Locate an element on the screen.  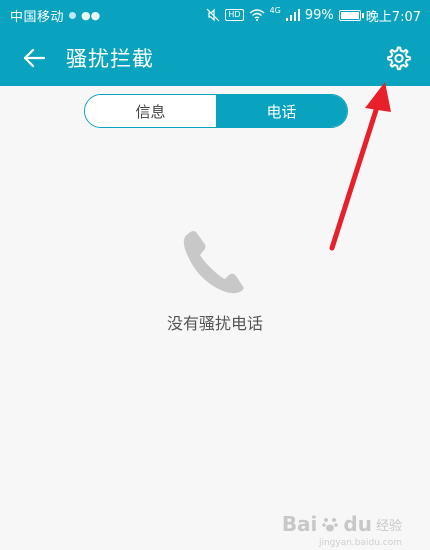
network-type-label: 4G is located at coordinates (275, 10).